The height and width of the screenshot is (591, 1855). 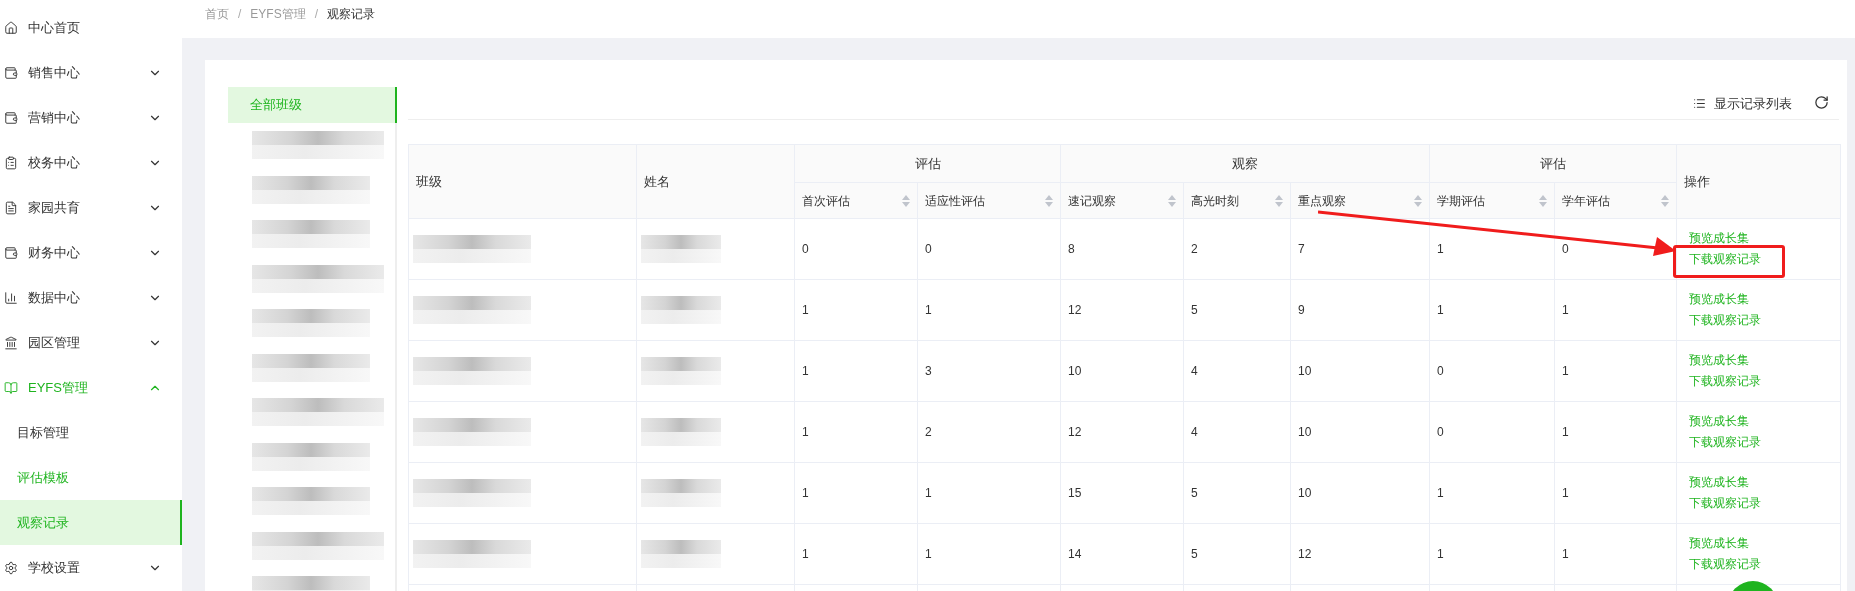 What do you see at coordinates (11, 387) in the screenshot?
I see `book-icon` at bounding box center [11, 387].